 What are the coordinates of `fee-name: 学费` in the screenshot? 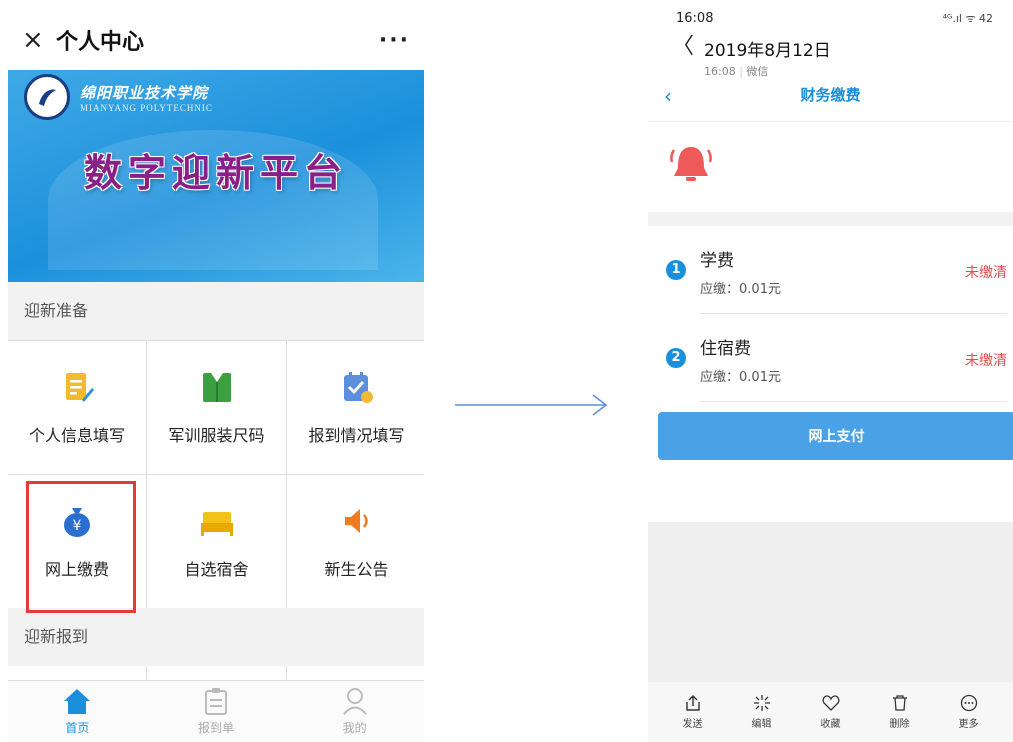 It's located at (717, 261).